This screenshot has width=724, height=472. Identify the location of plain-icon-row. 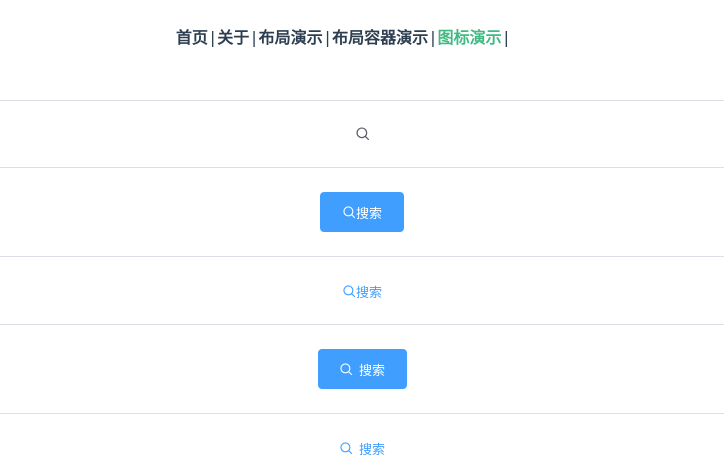
(362, 133).